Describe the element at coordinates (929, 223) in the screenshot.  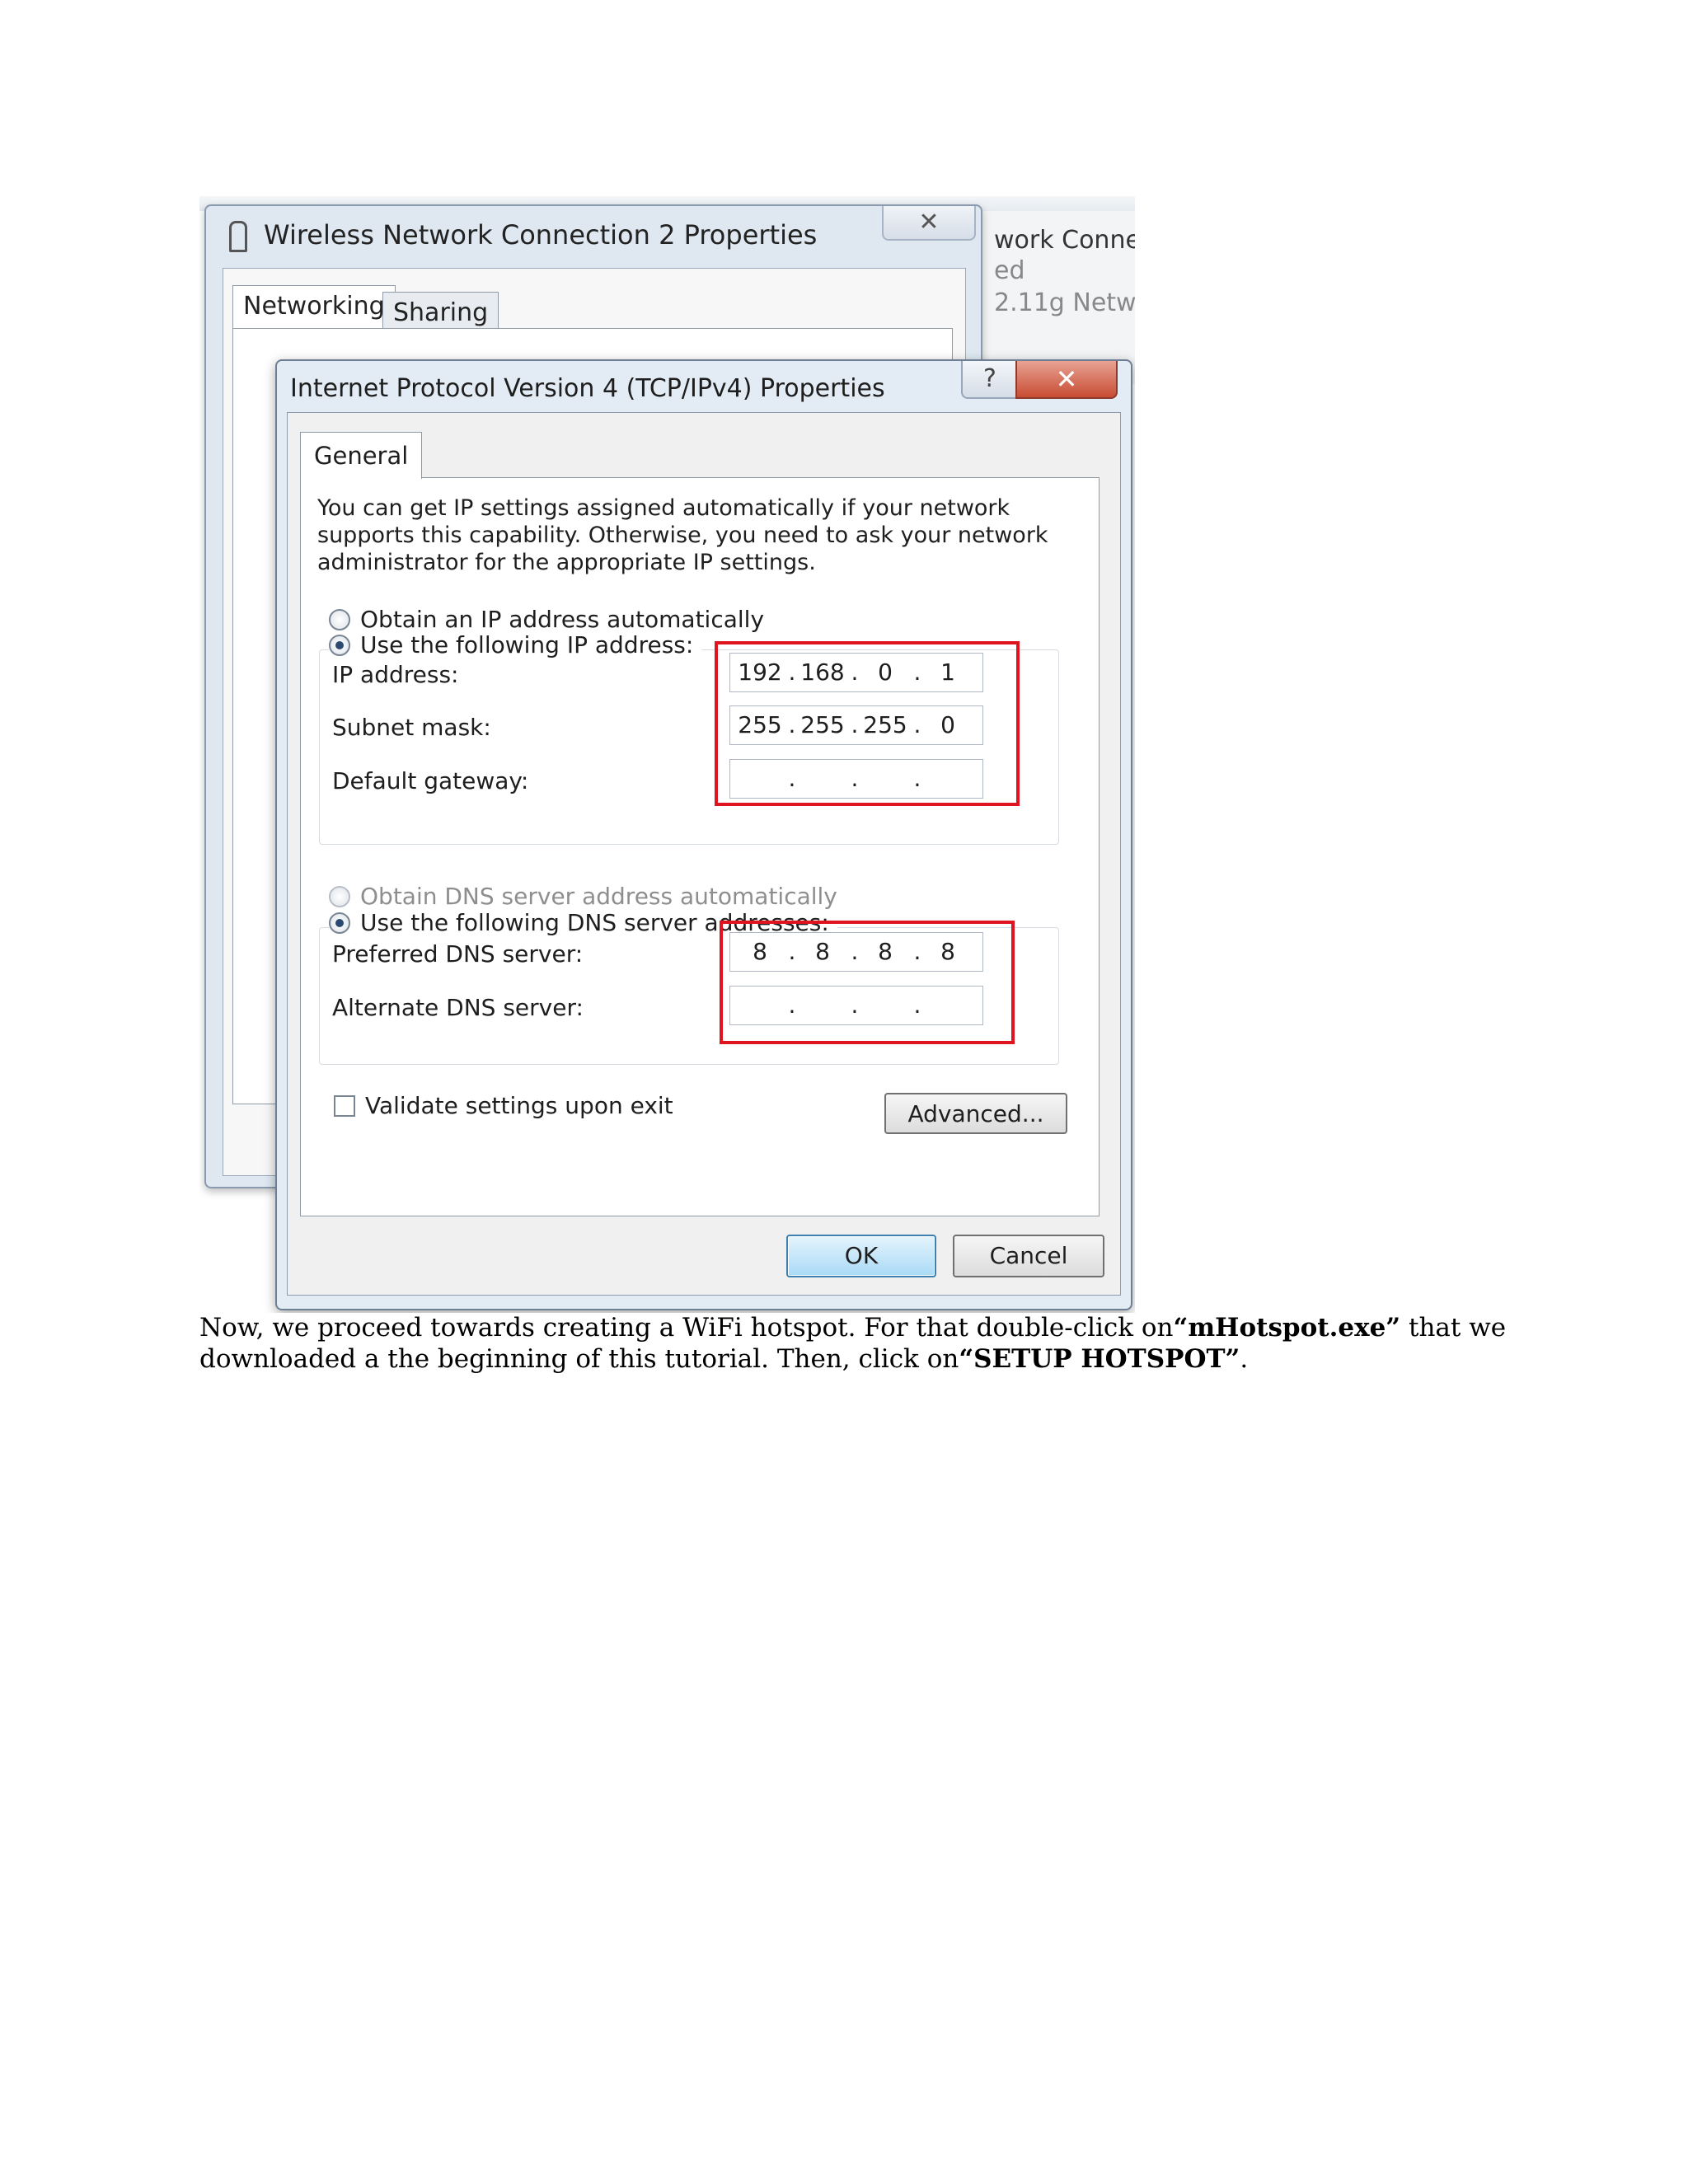
I see `wireless-dialog-close-button: ✕` at that location.